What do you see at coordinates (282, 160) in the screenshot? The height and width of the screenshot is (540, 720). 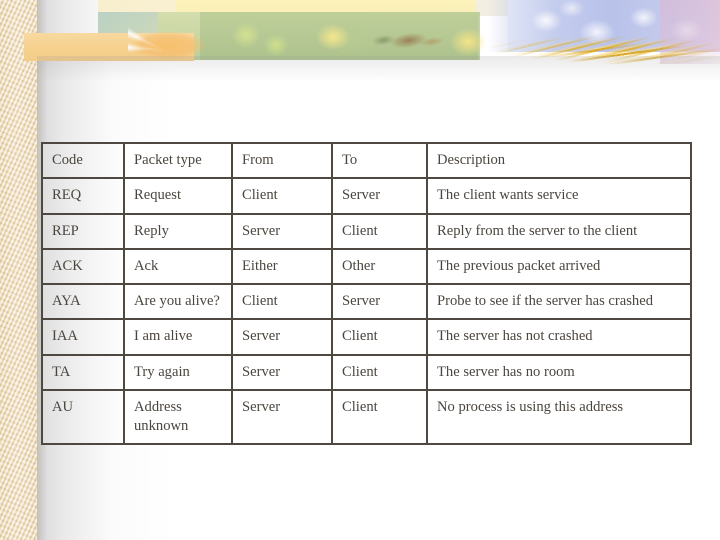 I see `header-cell-from: From` at bounding box center [282, 160].